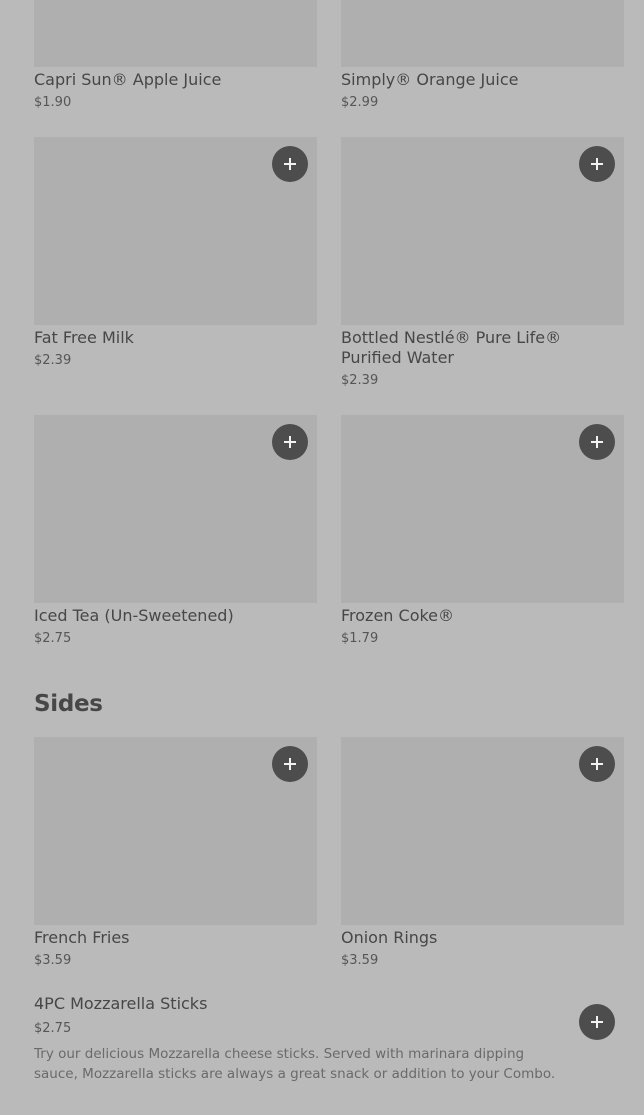  Describe the element at coordinates (82, 937) in the screenshot. I see `item-name: French Fries` at that location.